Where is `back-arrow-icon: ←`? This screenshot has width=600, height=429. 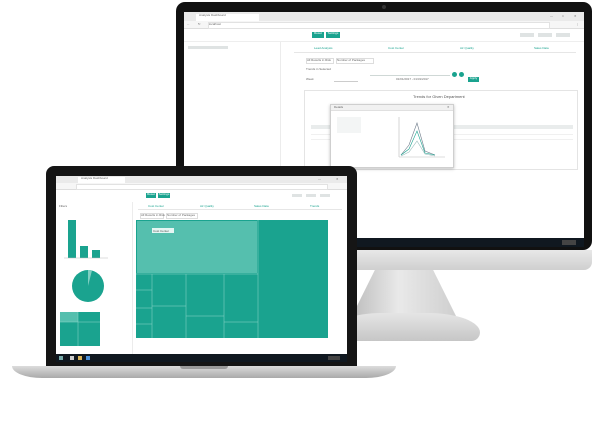 back-arrow-icon: ← is located at coordinates (188, 24).